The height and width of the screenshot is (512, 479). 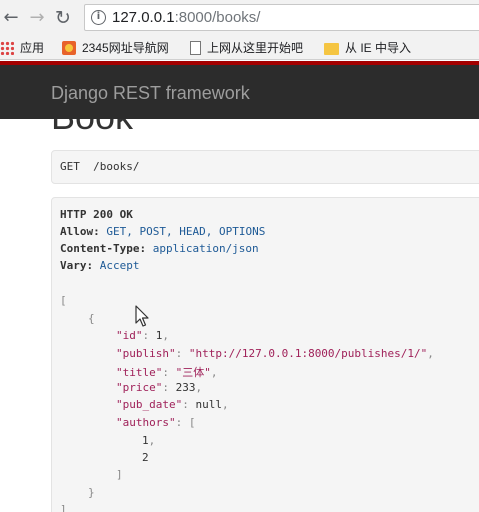 I want to click on json-row: "pub_date": null,, so click(x=172, y=404).